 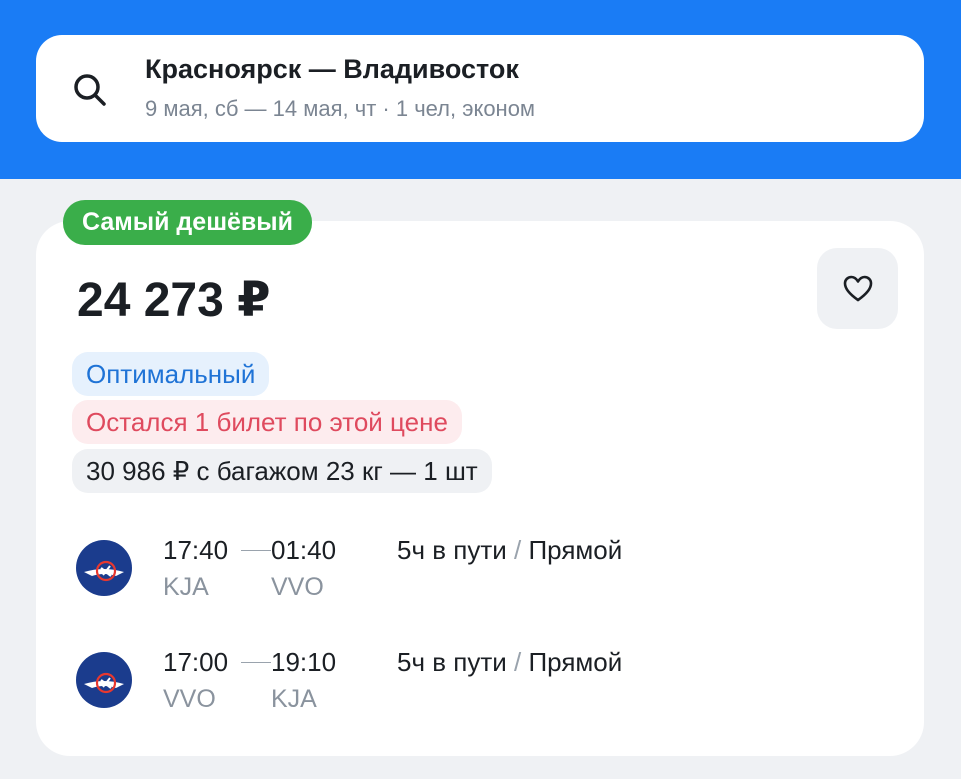 I want to click on heart-icon, so click(x=857, y=288).